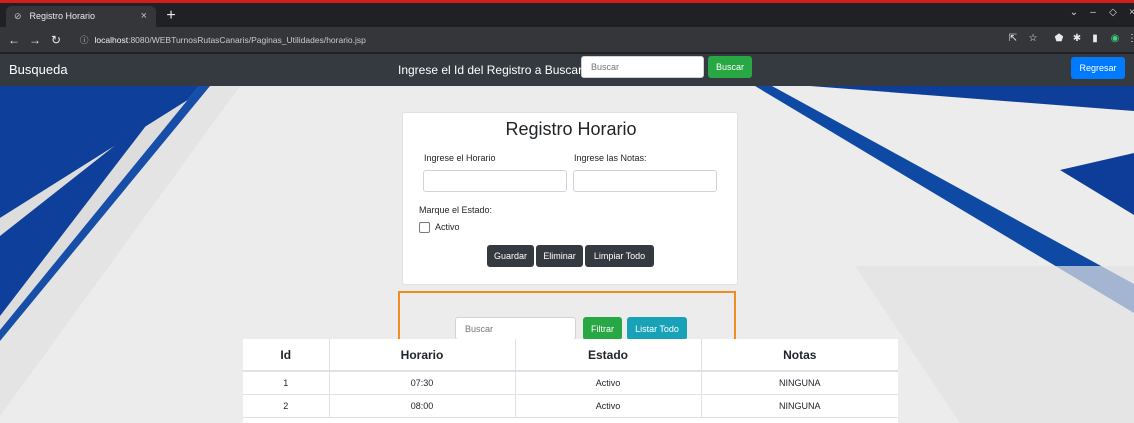 The height and width of the screenshot is (423, 1134). I want to click on table-header-row: Id Horario Estado Notas, so click(570, 355).